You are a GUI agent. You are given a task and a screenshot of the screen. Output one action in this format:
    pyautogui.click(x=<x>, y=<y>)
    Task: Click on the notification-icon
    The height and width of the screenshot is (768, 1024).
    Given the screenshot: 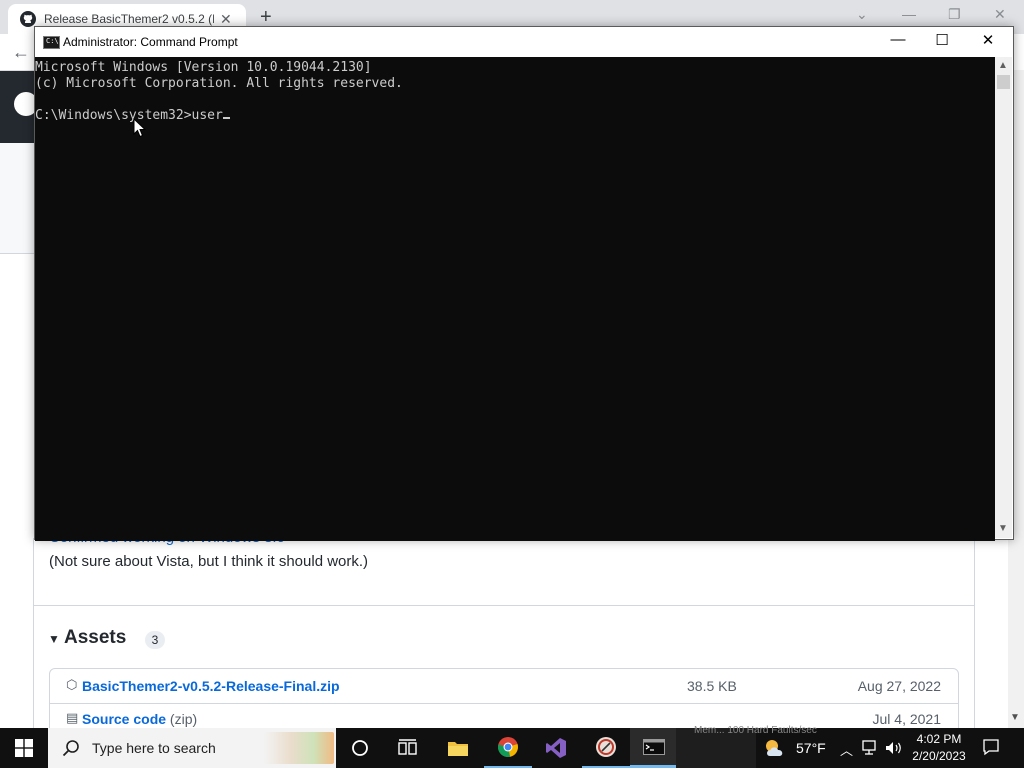 What is the action you would take?
    pyautogui.click(x=991, y=747)
    